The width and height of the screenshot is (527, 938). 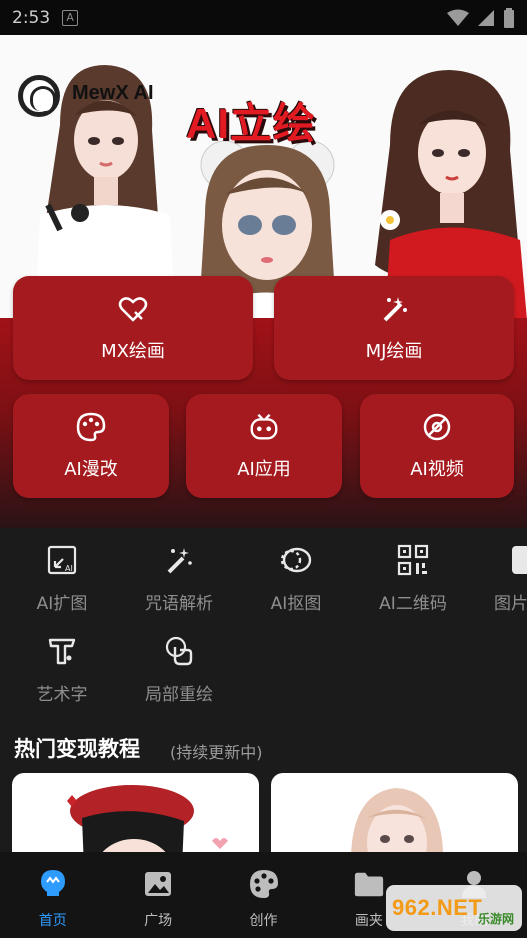 I want to click on home-bulb-icon, so click(x=53, y=884).